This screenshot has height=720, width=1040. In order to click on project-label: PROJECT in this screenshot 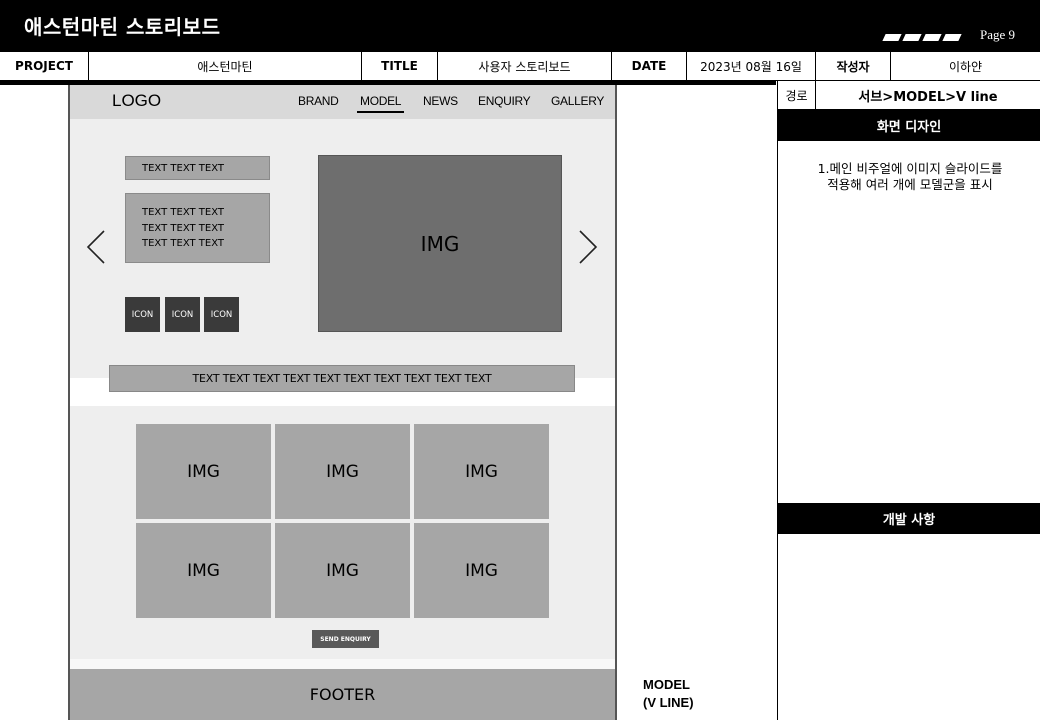, I will do `click(44, 66)`.